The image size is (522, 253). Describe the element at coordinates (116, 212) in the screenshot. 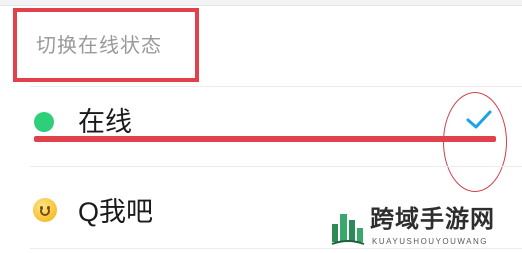

I see `status-label: Q我吧` at that location.